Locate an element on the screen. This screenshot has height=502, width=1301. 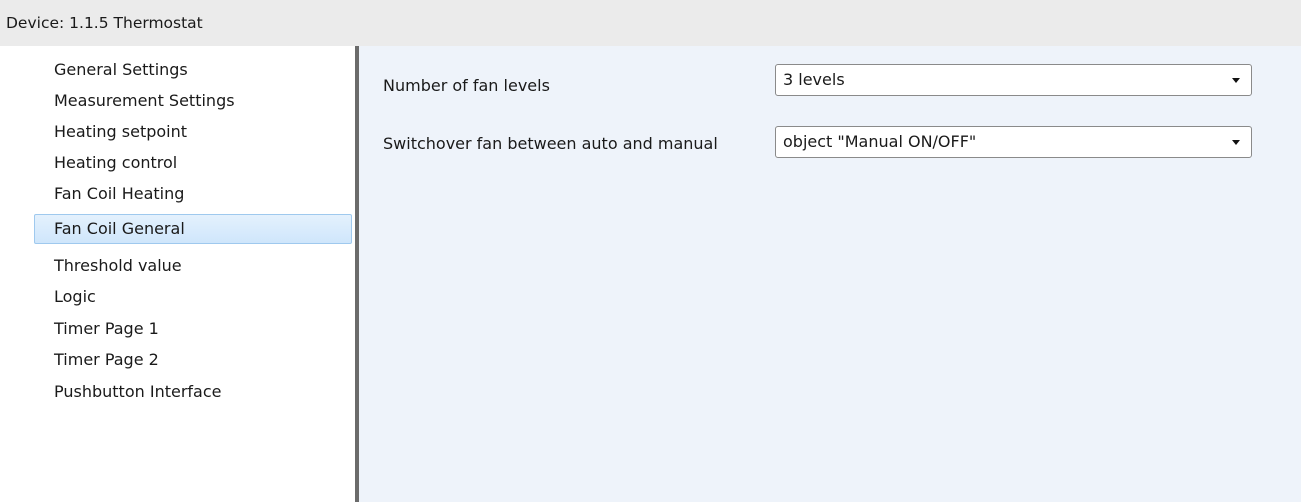
sidebar-item-threshold-value: Threshold value is located at coordinates (193, 266).